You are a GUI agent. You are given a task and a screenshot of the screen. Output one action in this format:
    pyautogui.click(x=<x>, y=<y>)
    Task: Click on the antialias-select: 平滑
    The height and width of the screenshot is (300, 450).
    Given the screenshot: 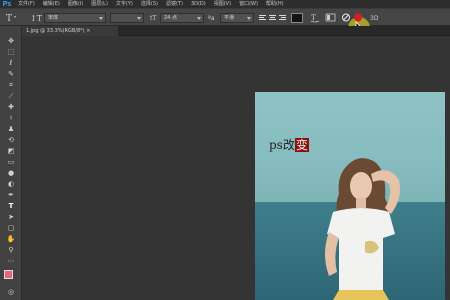 What is the action you would take?
    pyautogui.click(x=237, y=18)
    